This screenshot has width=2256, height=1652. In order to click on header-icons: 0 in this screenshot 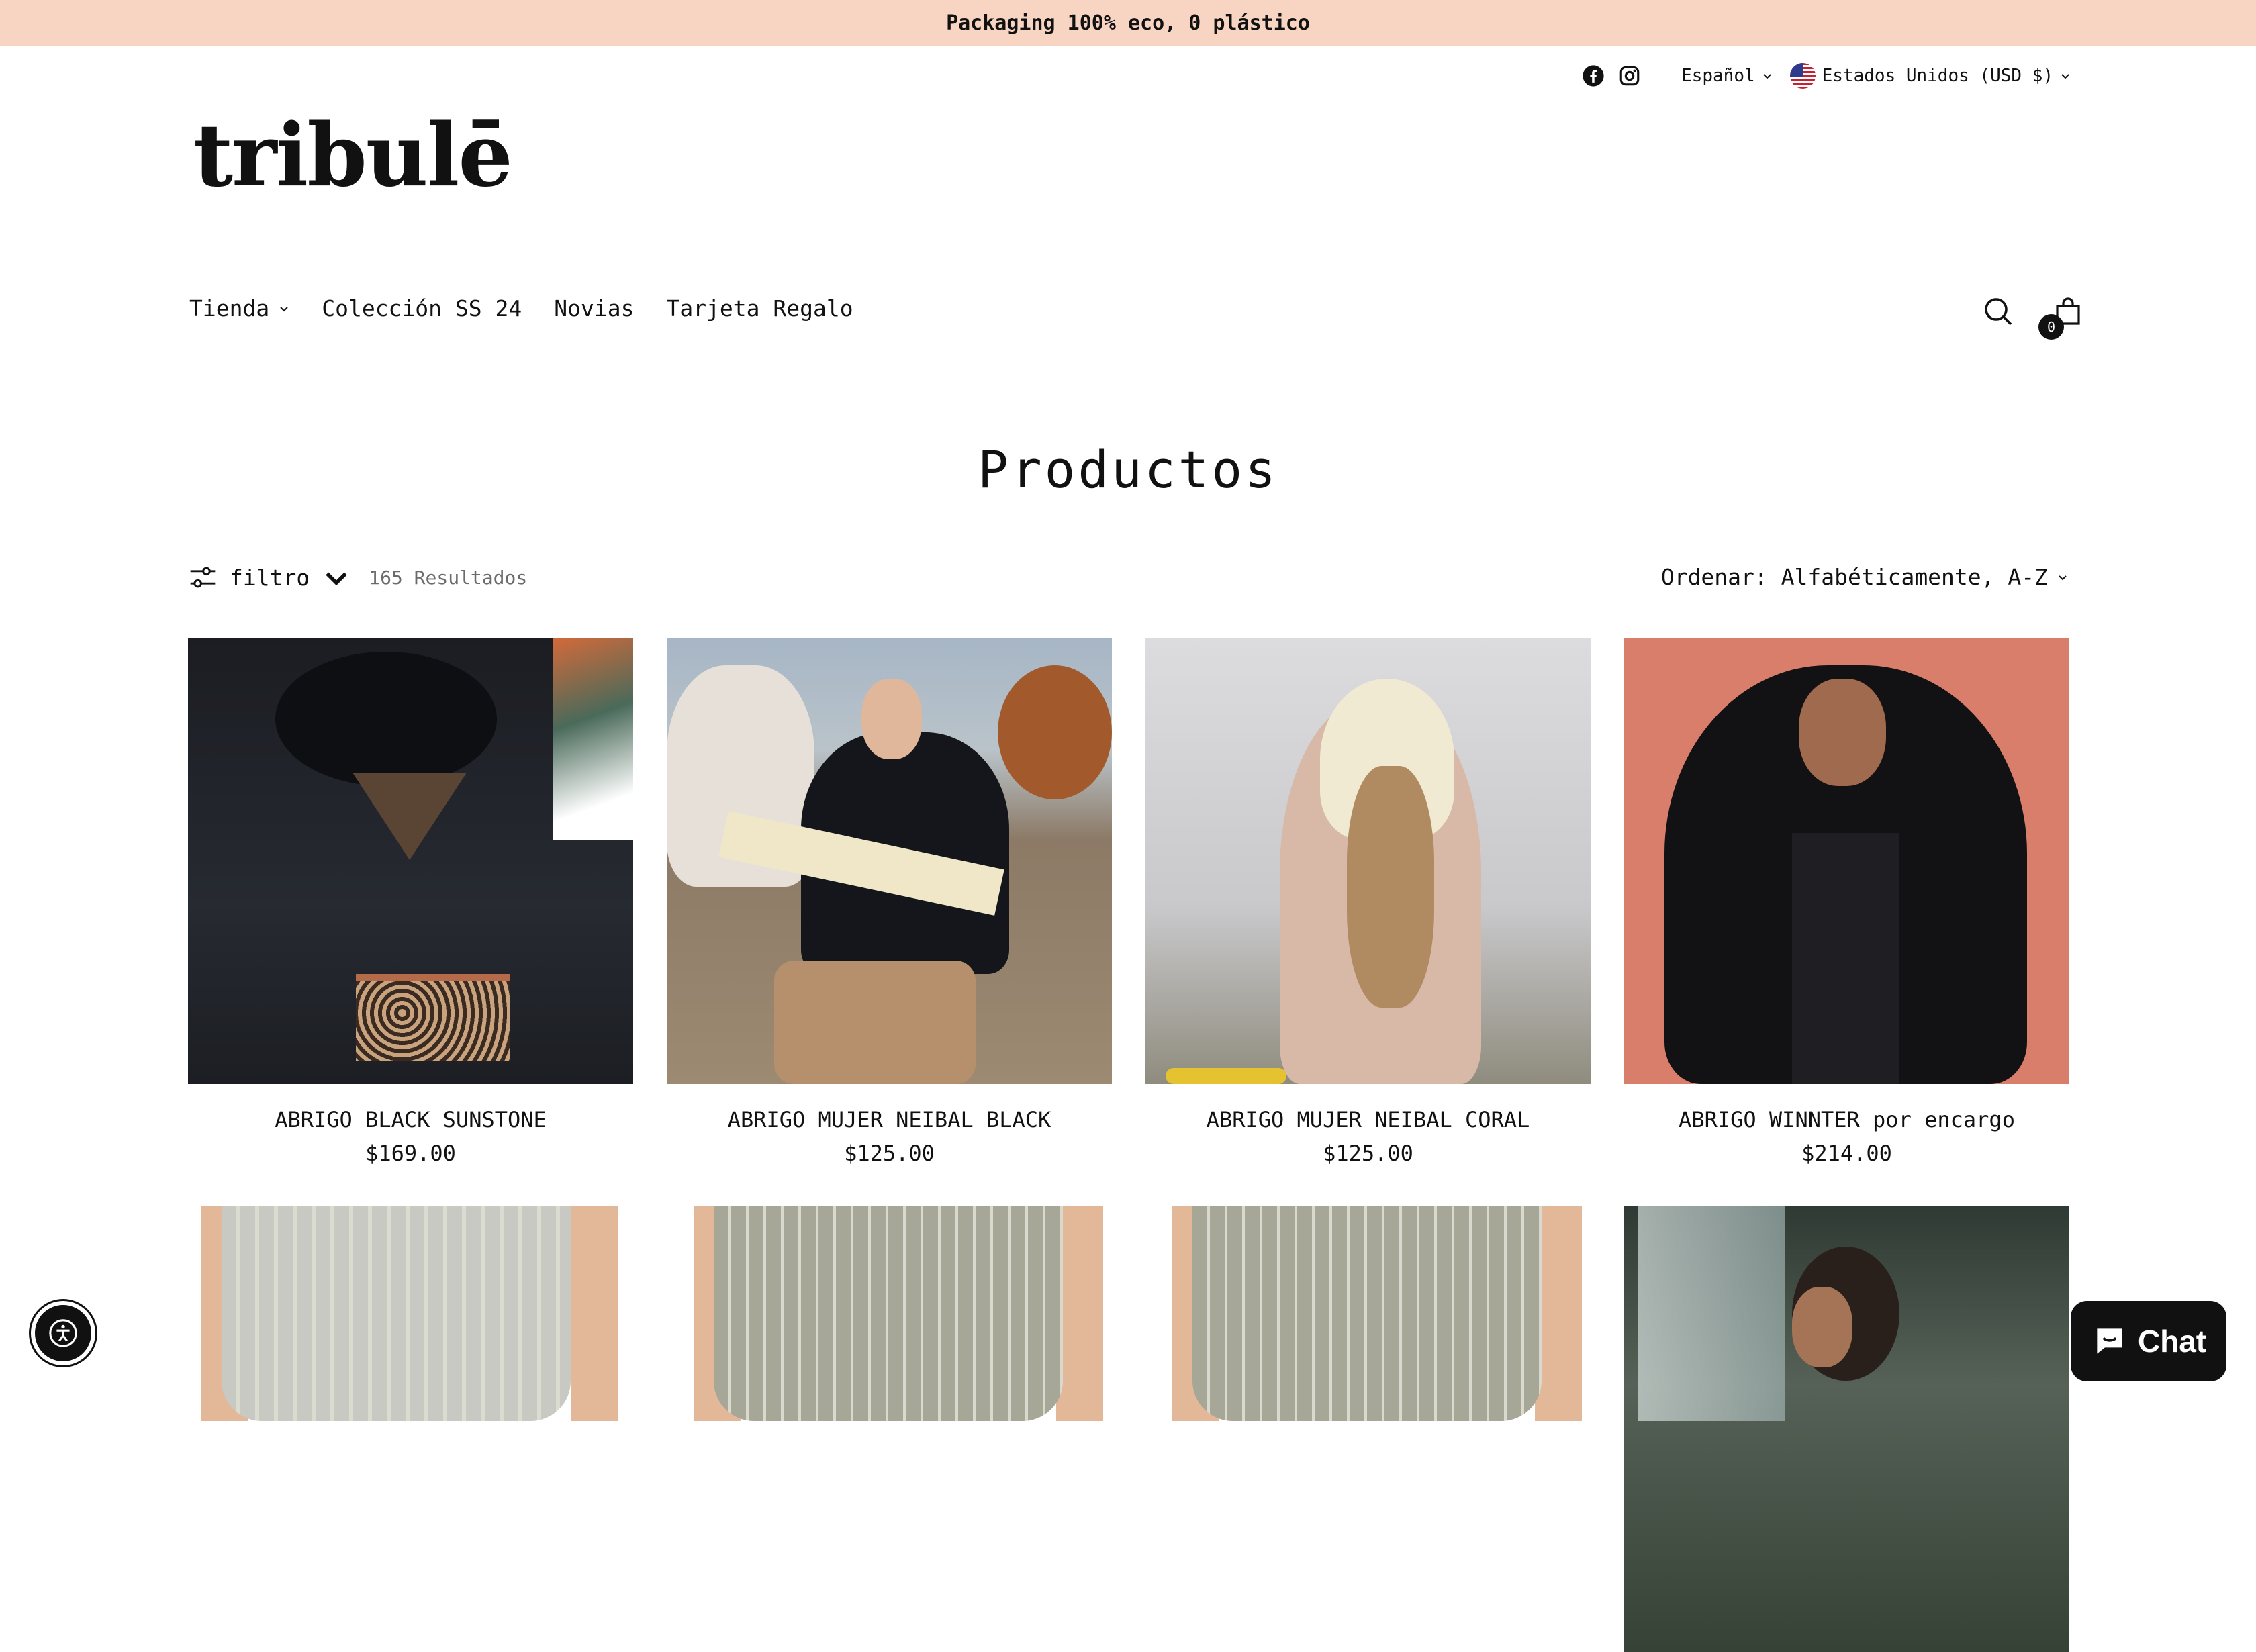, I will do `click(2033, 317)`.